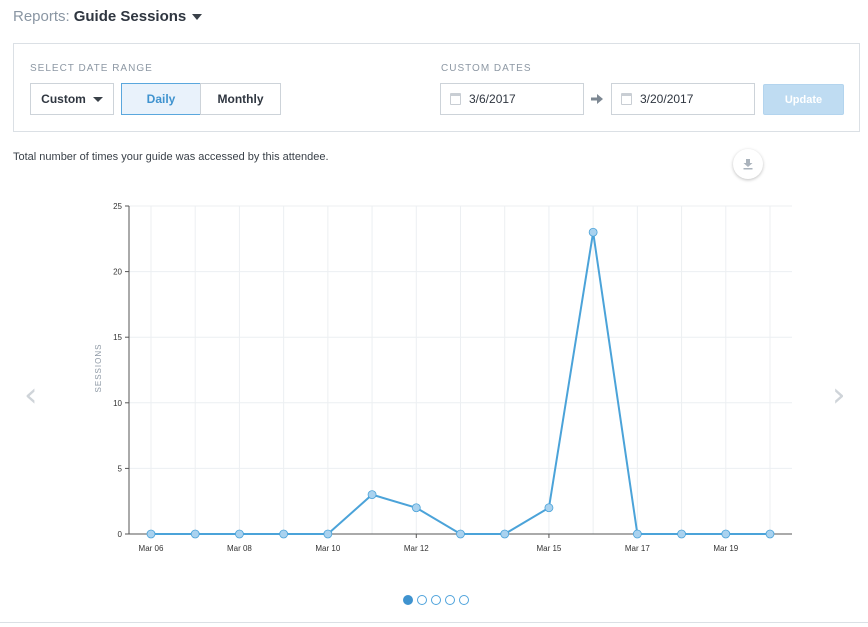 The height and width of the screenshot is (627, 868). Describe the element at coordinates (667, 99) in the screenshot. I see `end-date-value: 3/20/2017` at that location.